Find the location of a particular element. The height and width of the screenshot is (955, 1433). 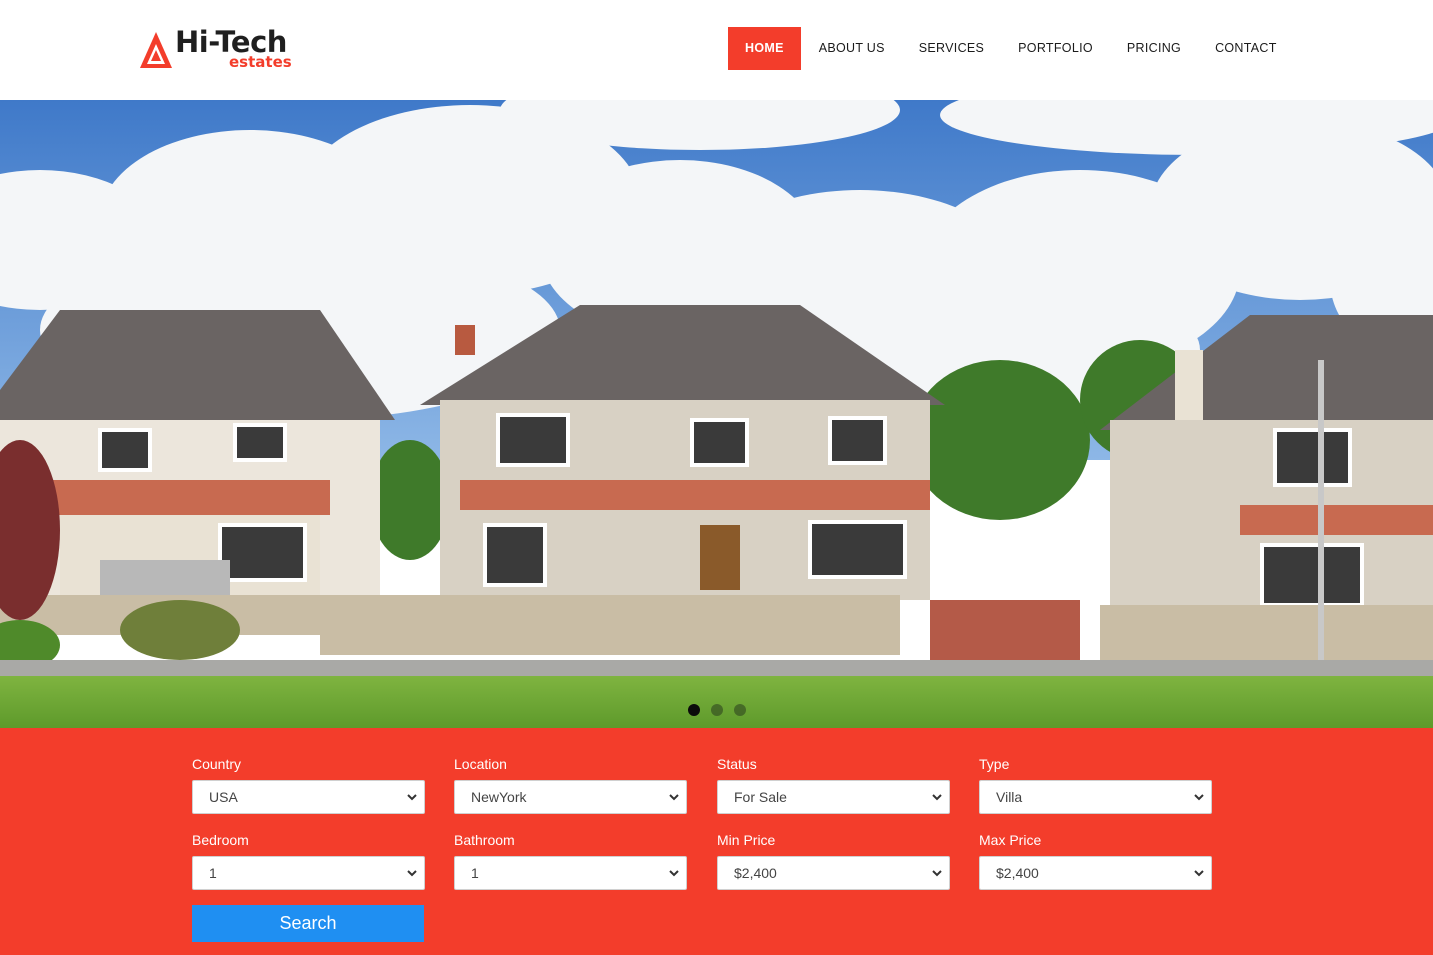

nav-portfolio: PORTFOLIO is located at coordinates (1055, 48).